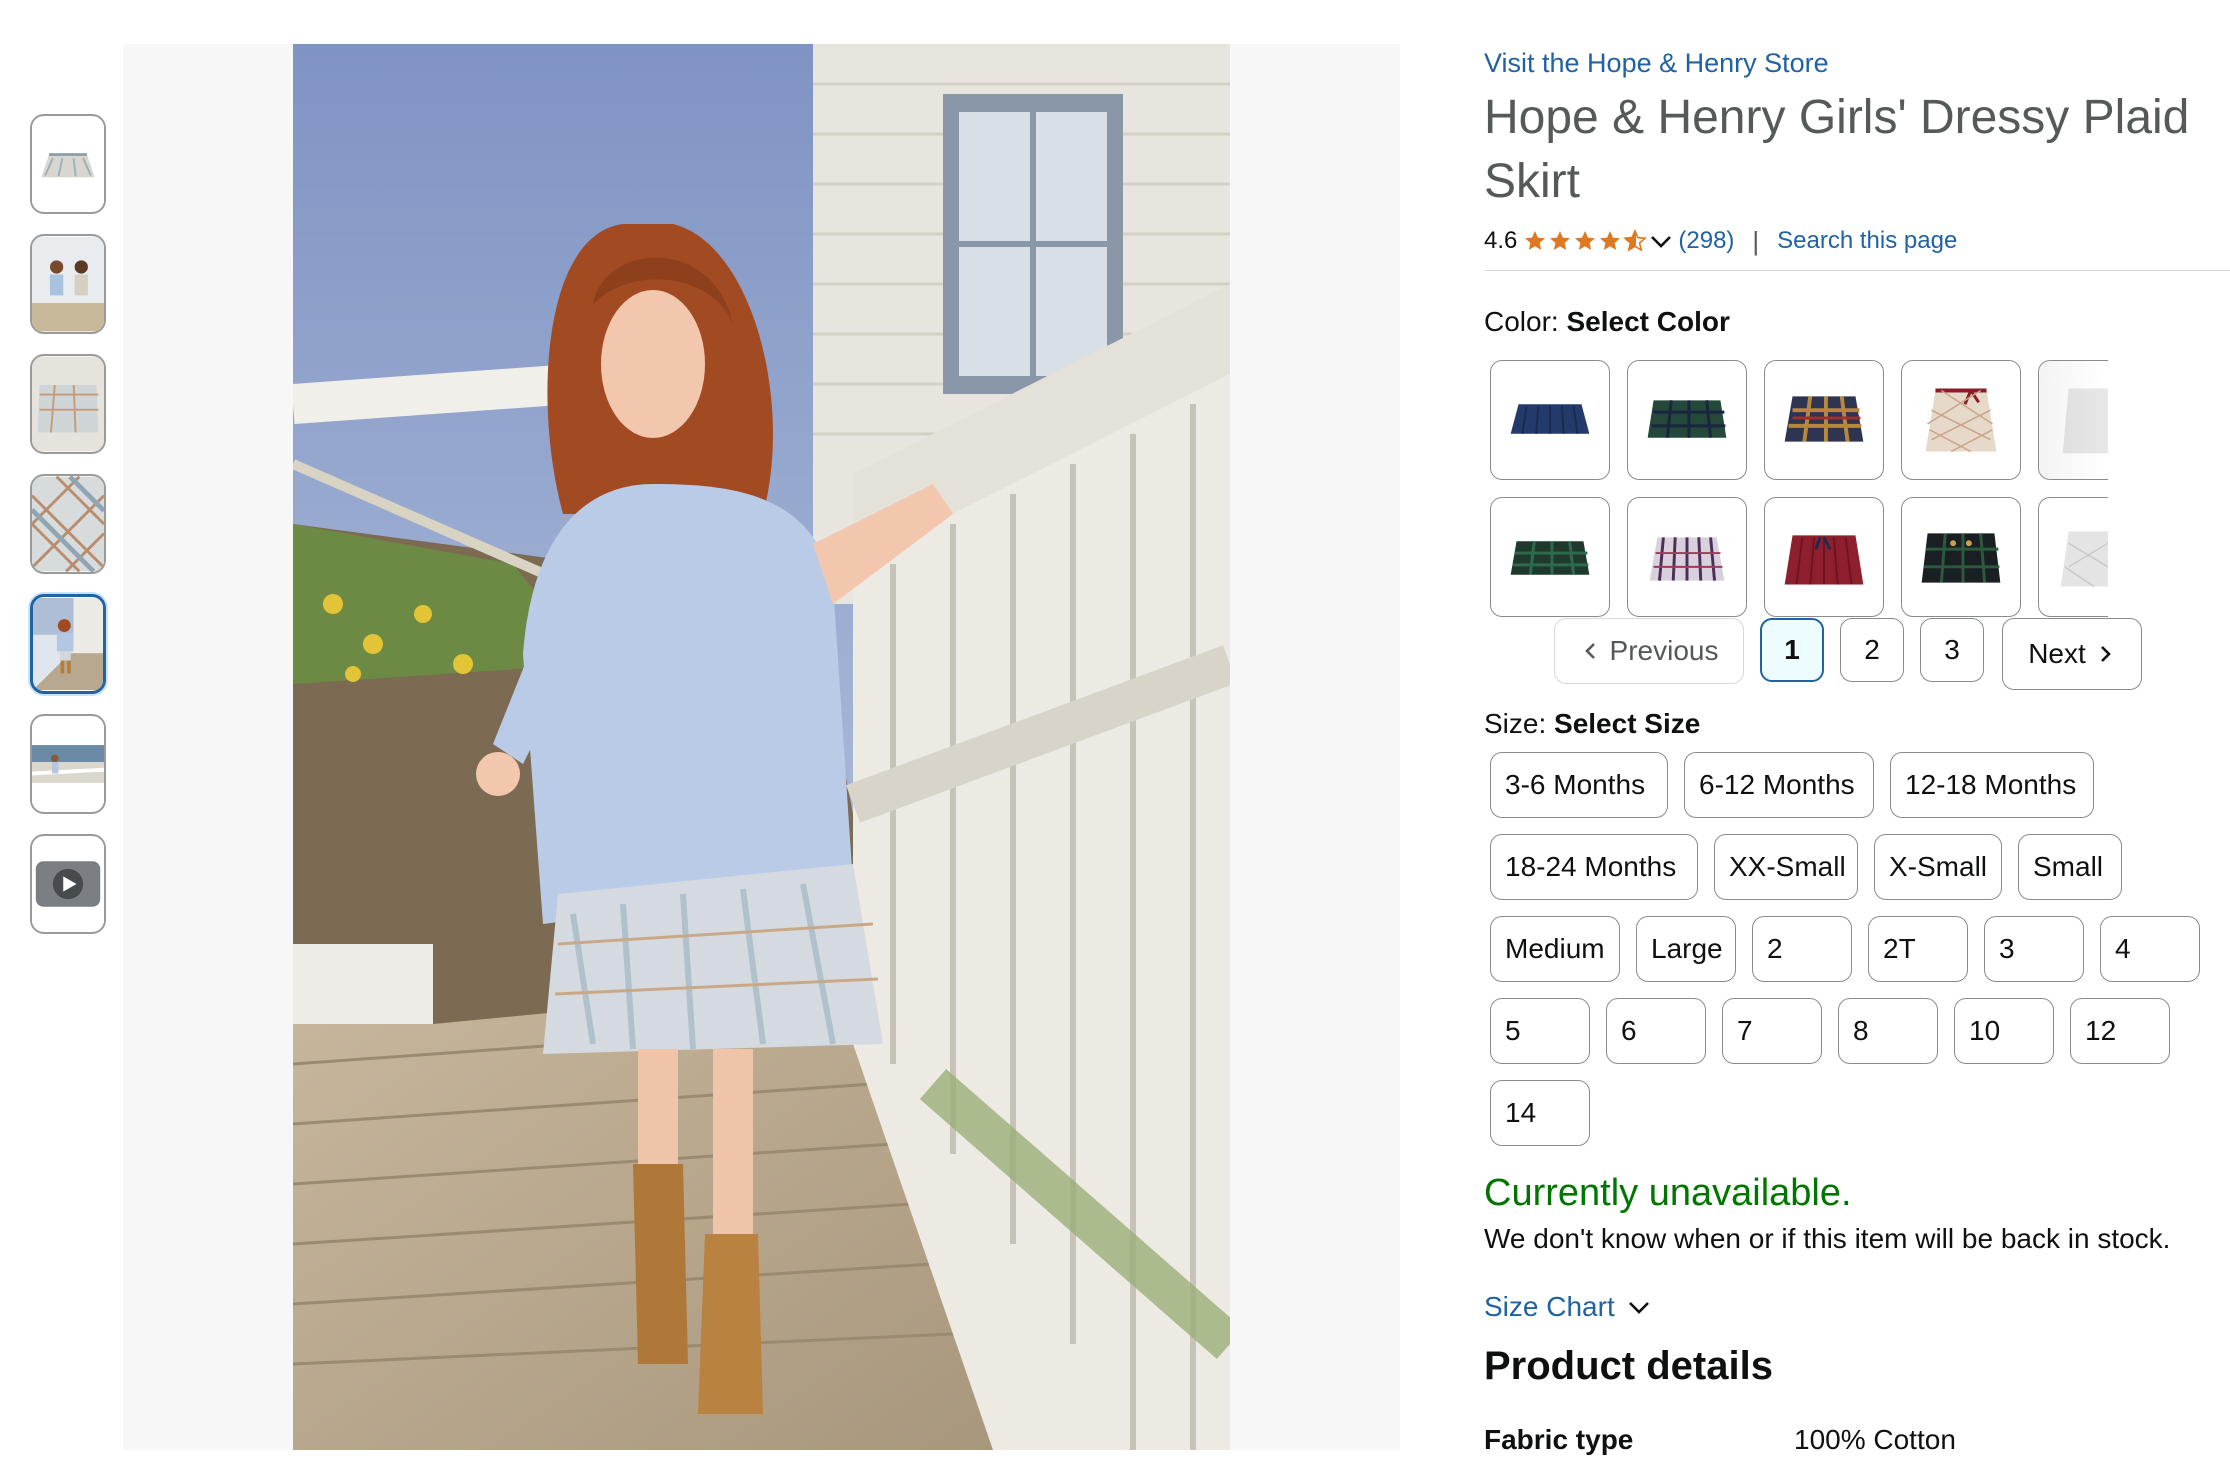  Describe the element at coordinates (68, 284) in the screenshot. I see `thumbnail-two-girls` at that location.